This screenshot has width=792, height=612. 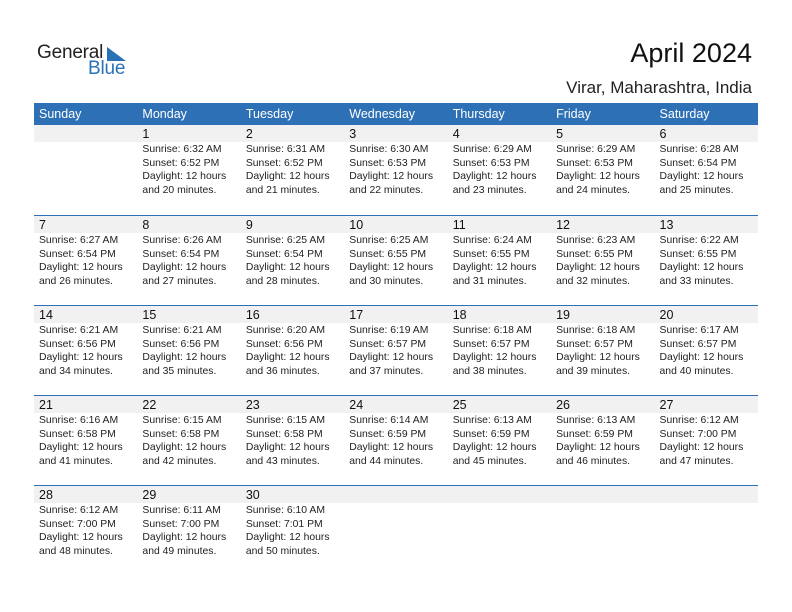 I want to click on day-number: 26, so click(x=563, y=405).